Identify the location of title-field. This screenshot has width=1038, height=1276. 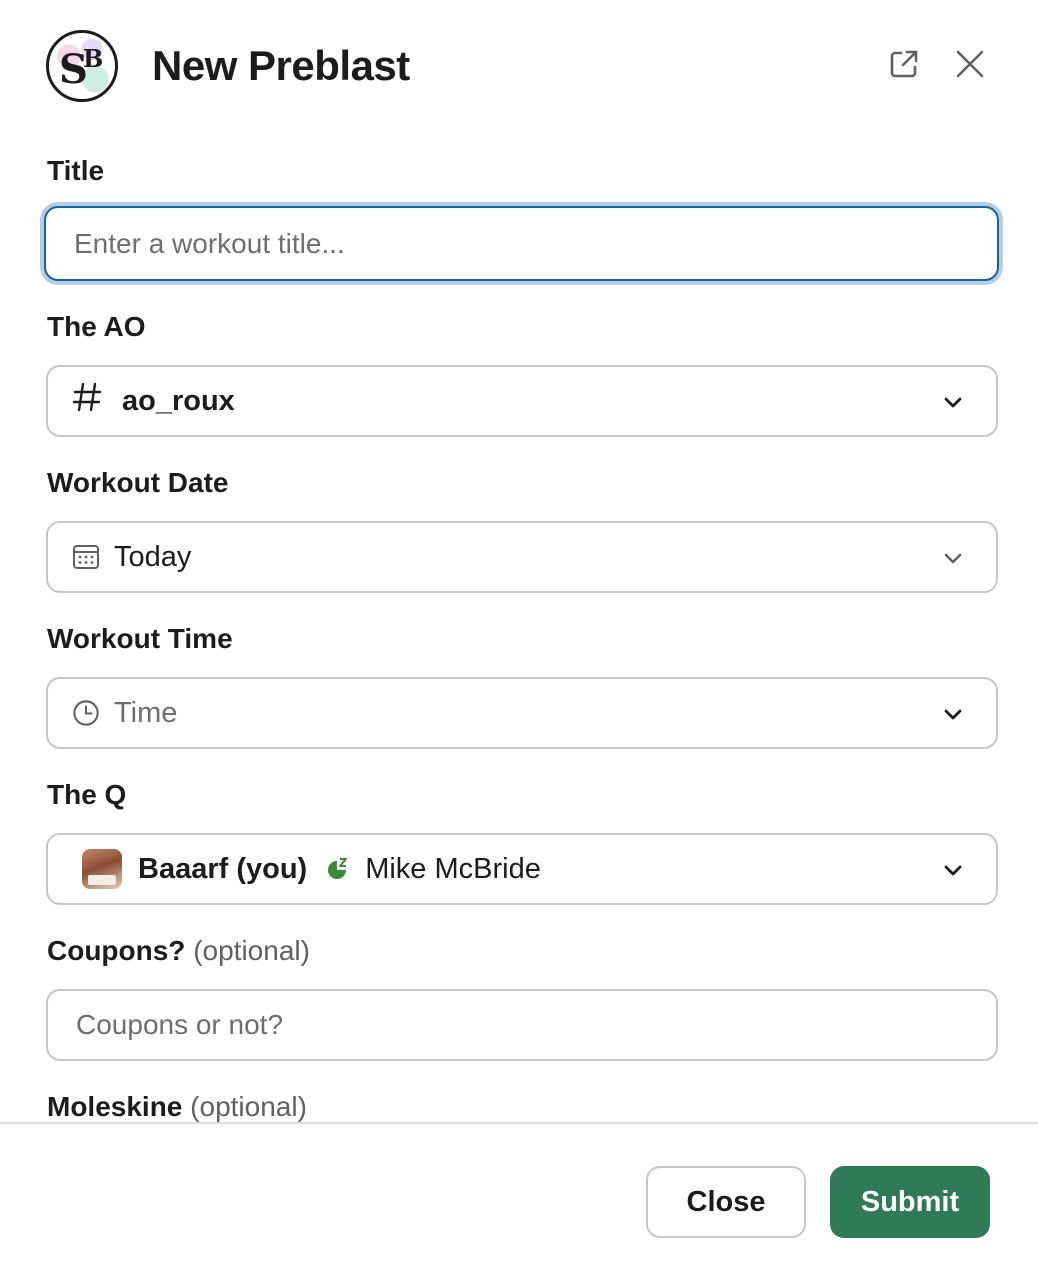
(521, 243).